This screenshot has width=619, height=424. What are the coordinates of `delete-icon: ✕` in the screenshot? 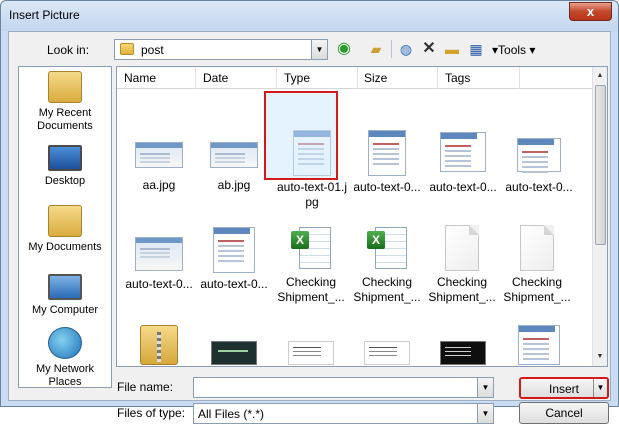 It's located at (429, 49).